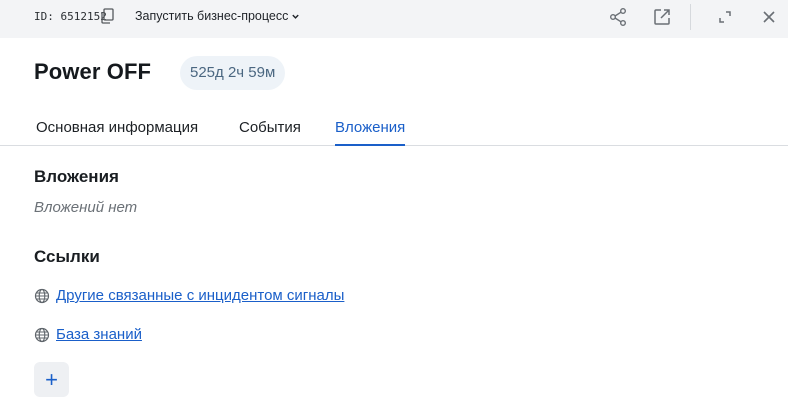  I want to click on add-link-button: +, so click(51, 379).